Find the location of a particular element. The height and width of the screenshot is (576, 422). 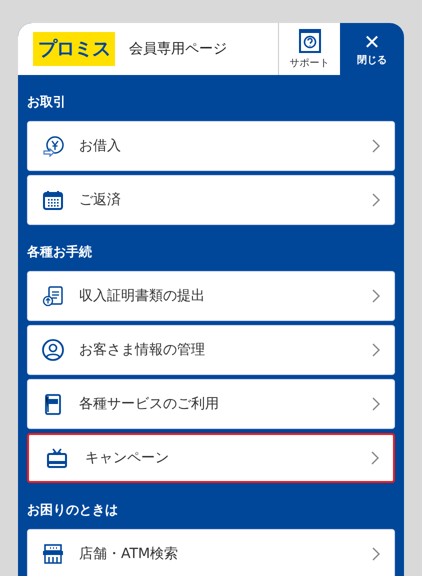

menu-item: 各種サービスのご利用 is located at coordinates (211, 404).